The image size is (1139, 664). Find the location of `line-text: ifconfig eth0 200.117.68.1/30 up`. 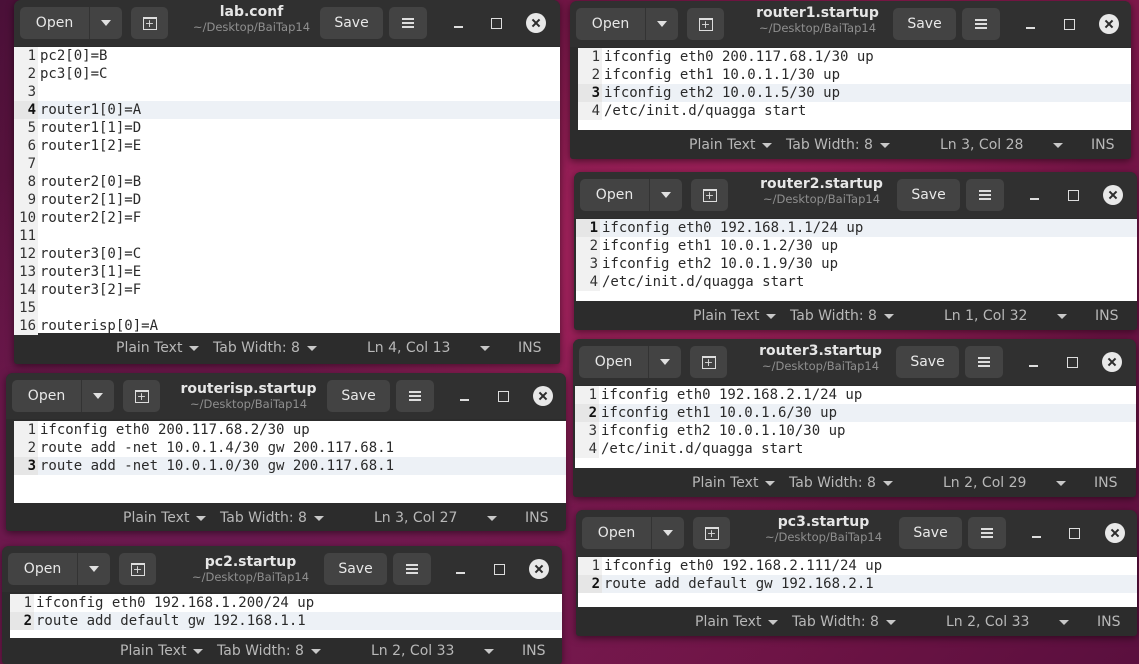

line-text: ifconfig eth0 200.117.68.1/30 up is located at coordinates (738, 57).